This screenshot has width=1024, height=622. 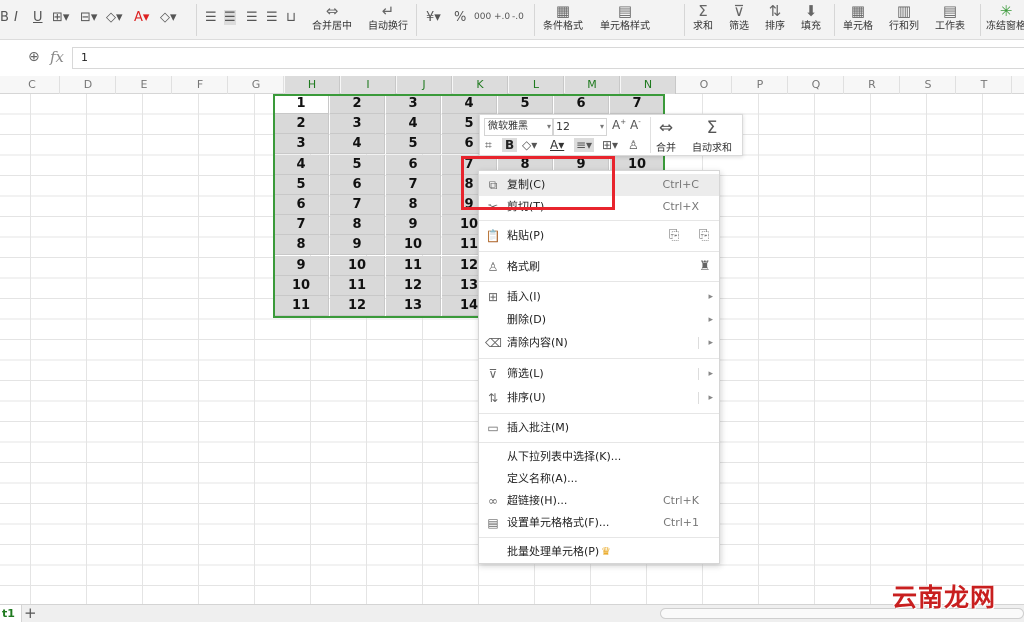 What do you see at coordinates (703, 18) in the screenshot?
I see `sum-button: Σ 求和` at bounding box center [703, 18].